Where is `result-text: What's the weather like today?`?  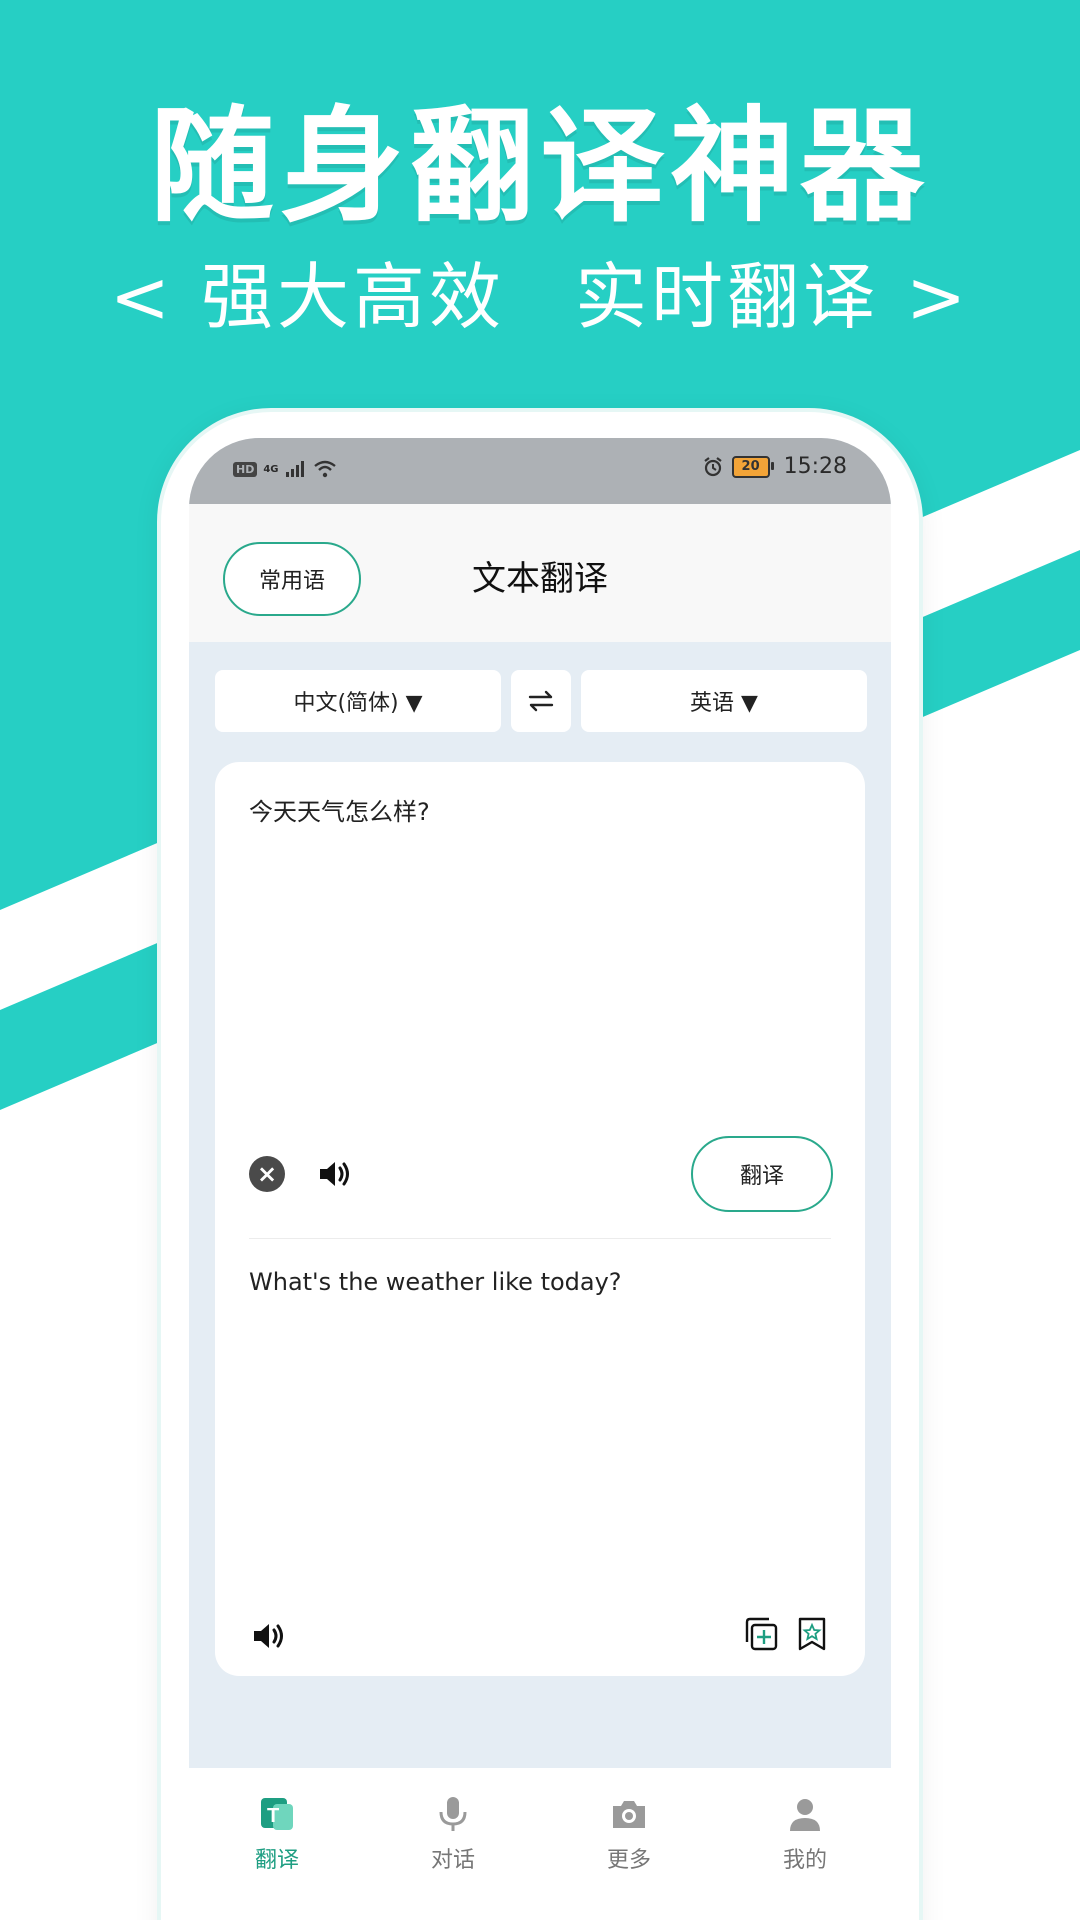
result-text: What's the weather like today? is located at coordinates (435, 1282).